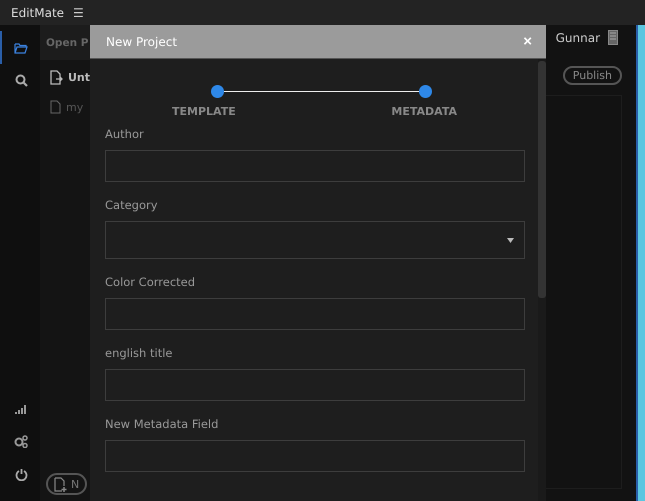 The width and height of the screenshot is (645, 501). Describe the element at coordinates (578, 37) in the screenshot. I see `user-name: Gunnar` at that location.